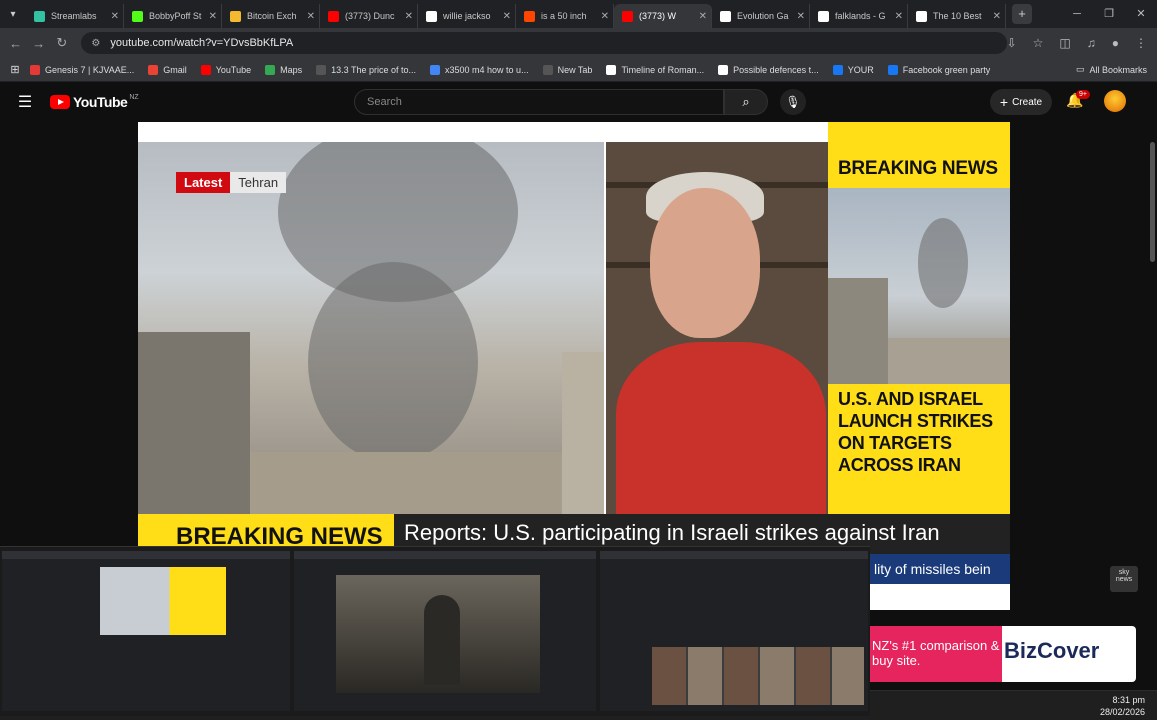 The image size is (1157, 720). Describe the element at coordinates (938, 69) in the screenshot. I see `bookmark-item: Facebook green party` at that location.